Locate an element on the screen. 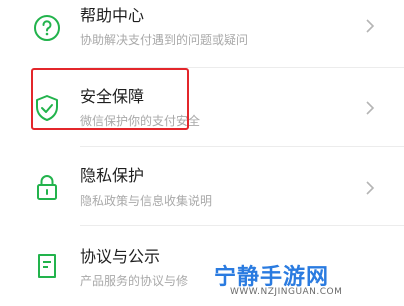 This screenshot has width=404, height=306. document-icon is located at coordinates (47, 266).